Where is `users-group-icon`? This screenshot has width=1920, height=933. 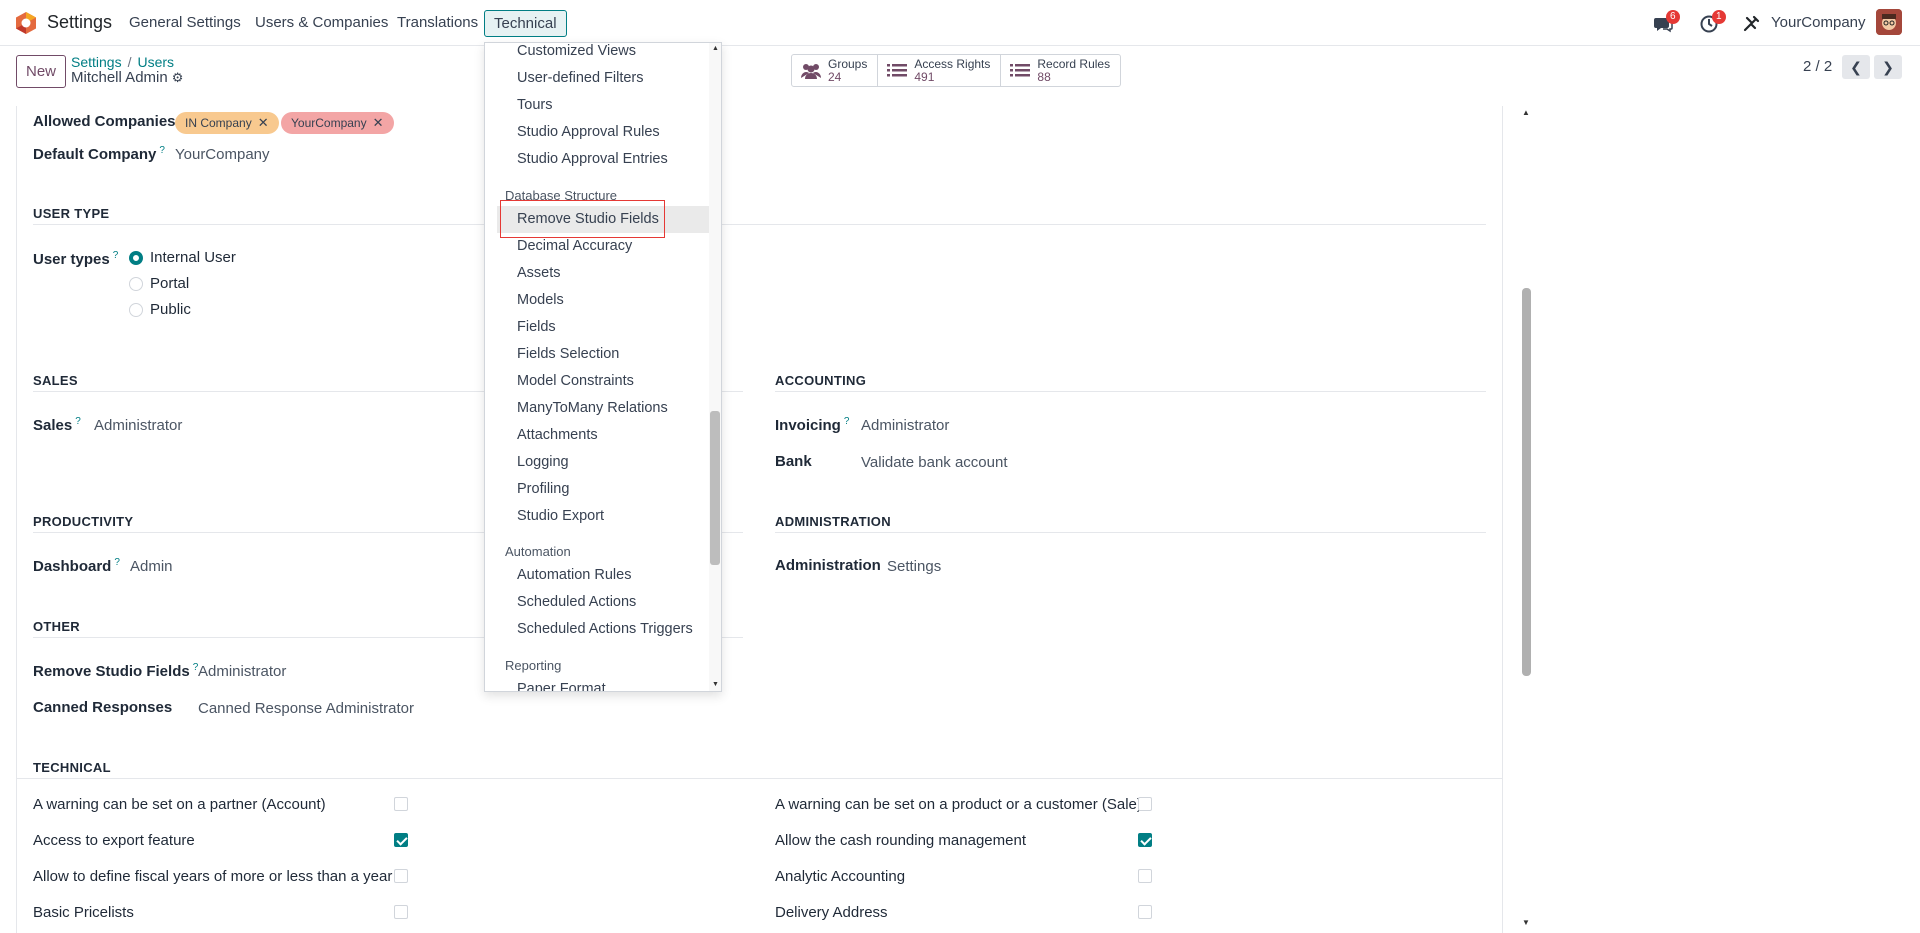
users-group-icon is located at coordinates (811, 71).